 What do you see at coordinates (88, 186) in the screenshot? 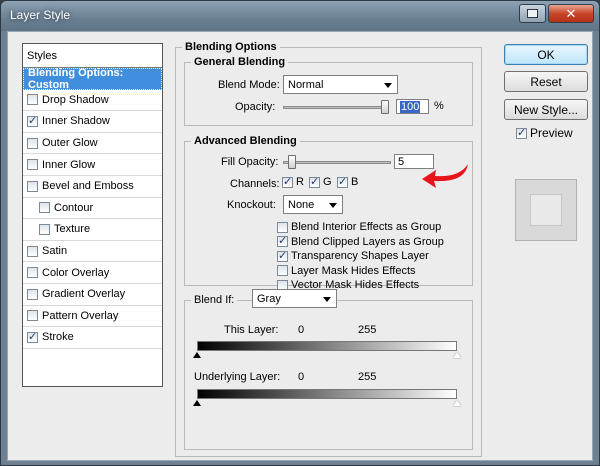
I see `style-item-label: Bevel and Emboss` at bounding box center [88, 186].